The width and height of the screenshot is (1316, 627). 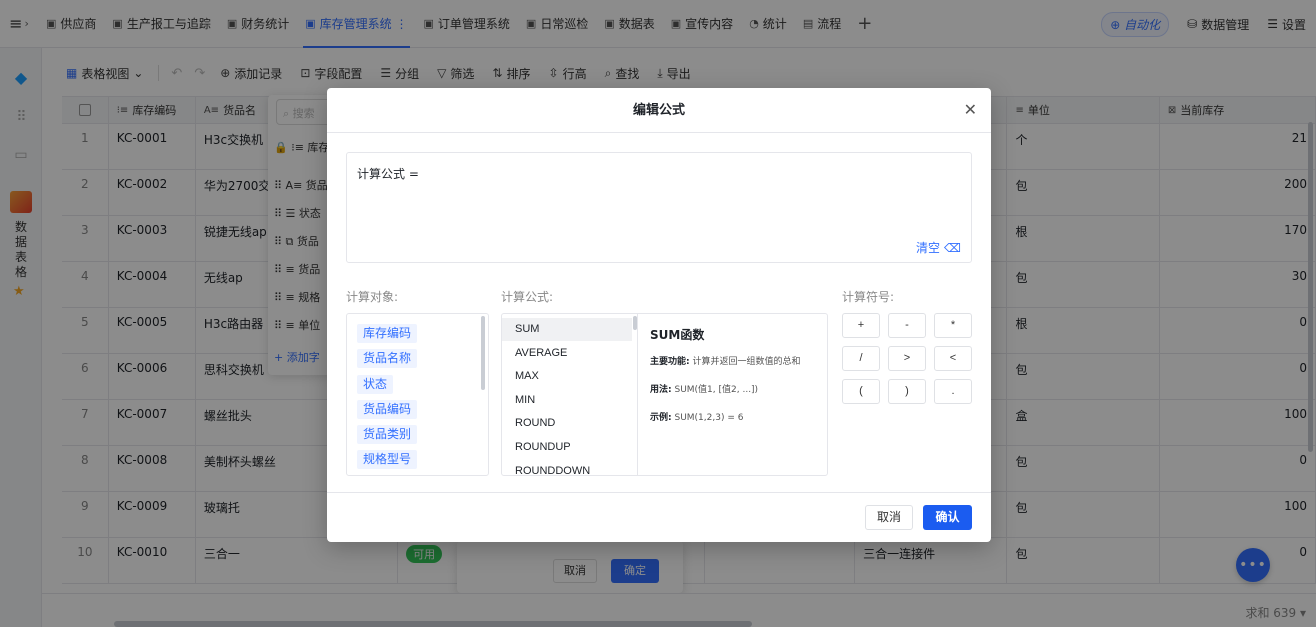 I want to click on function-description: 主要功能: 计算并返回一组数值的总和, so click(x=725, y=362).